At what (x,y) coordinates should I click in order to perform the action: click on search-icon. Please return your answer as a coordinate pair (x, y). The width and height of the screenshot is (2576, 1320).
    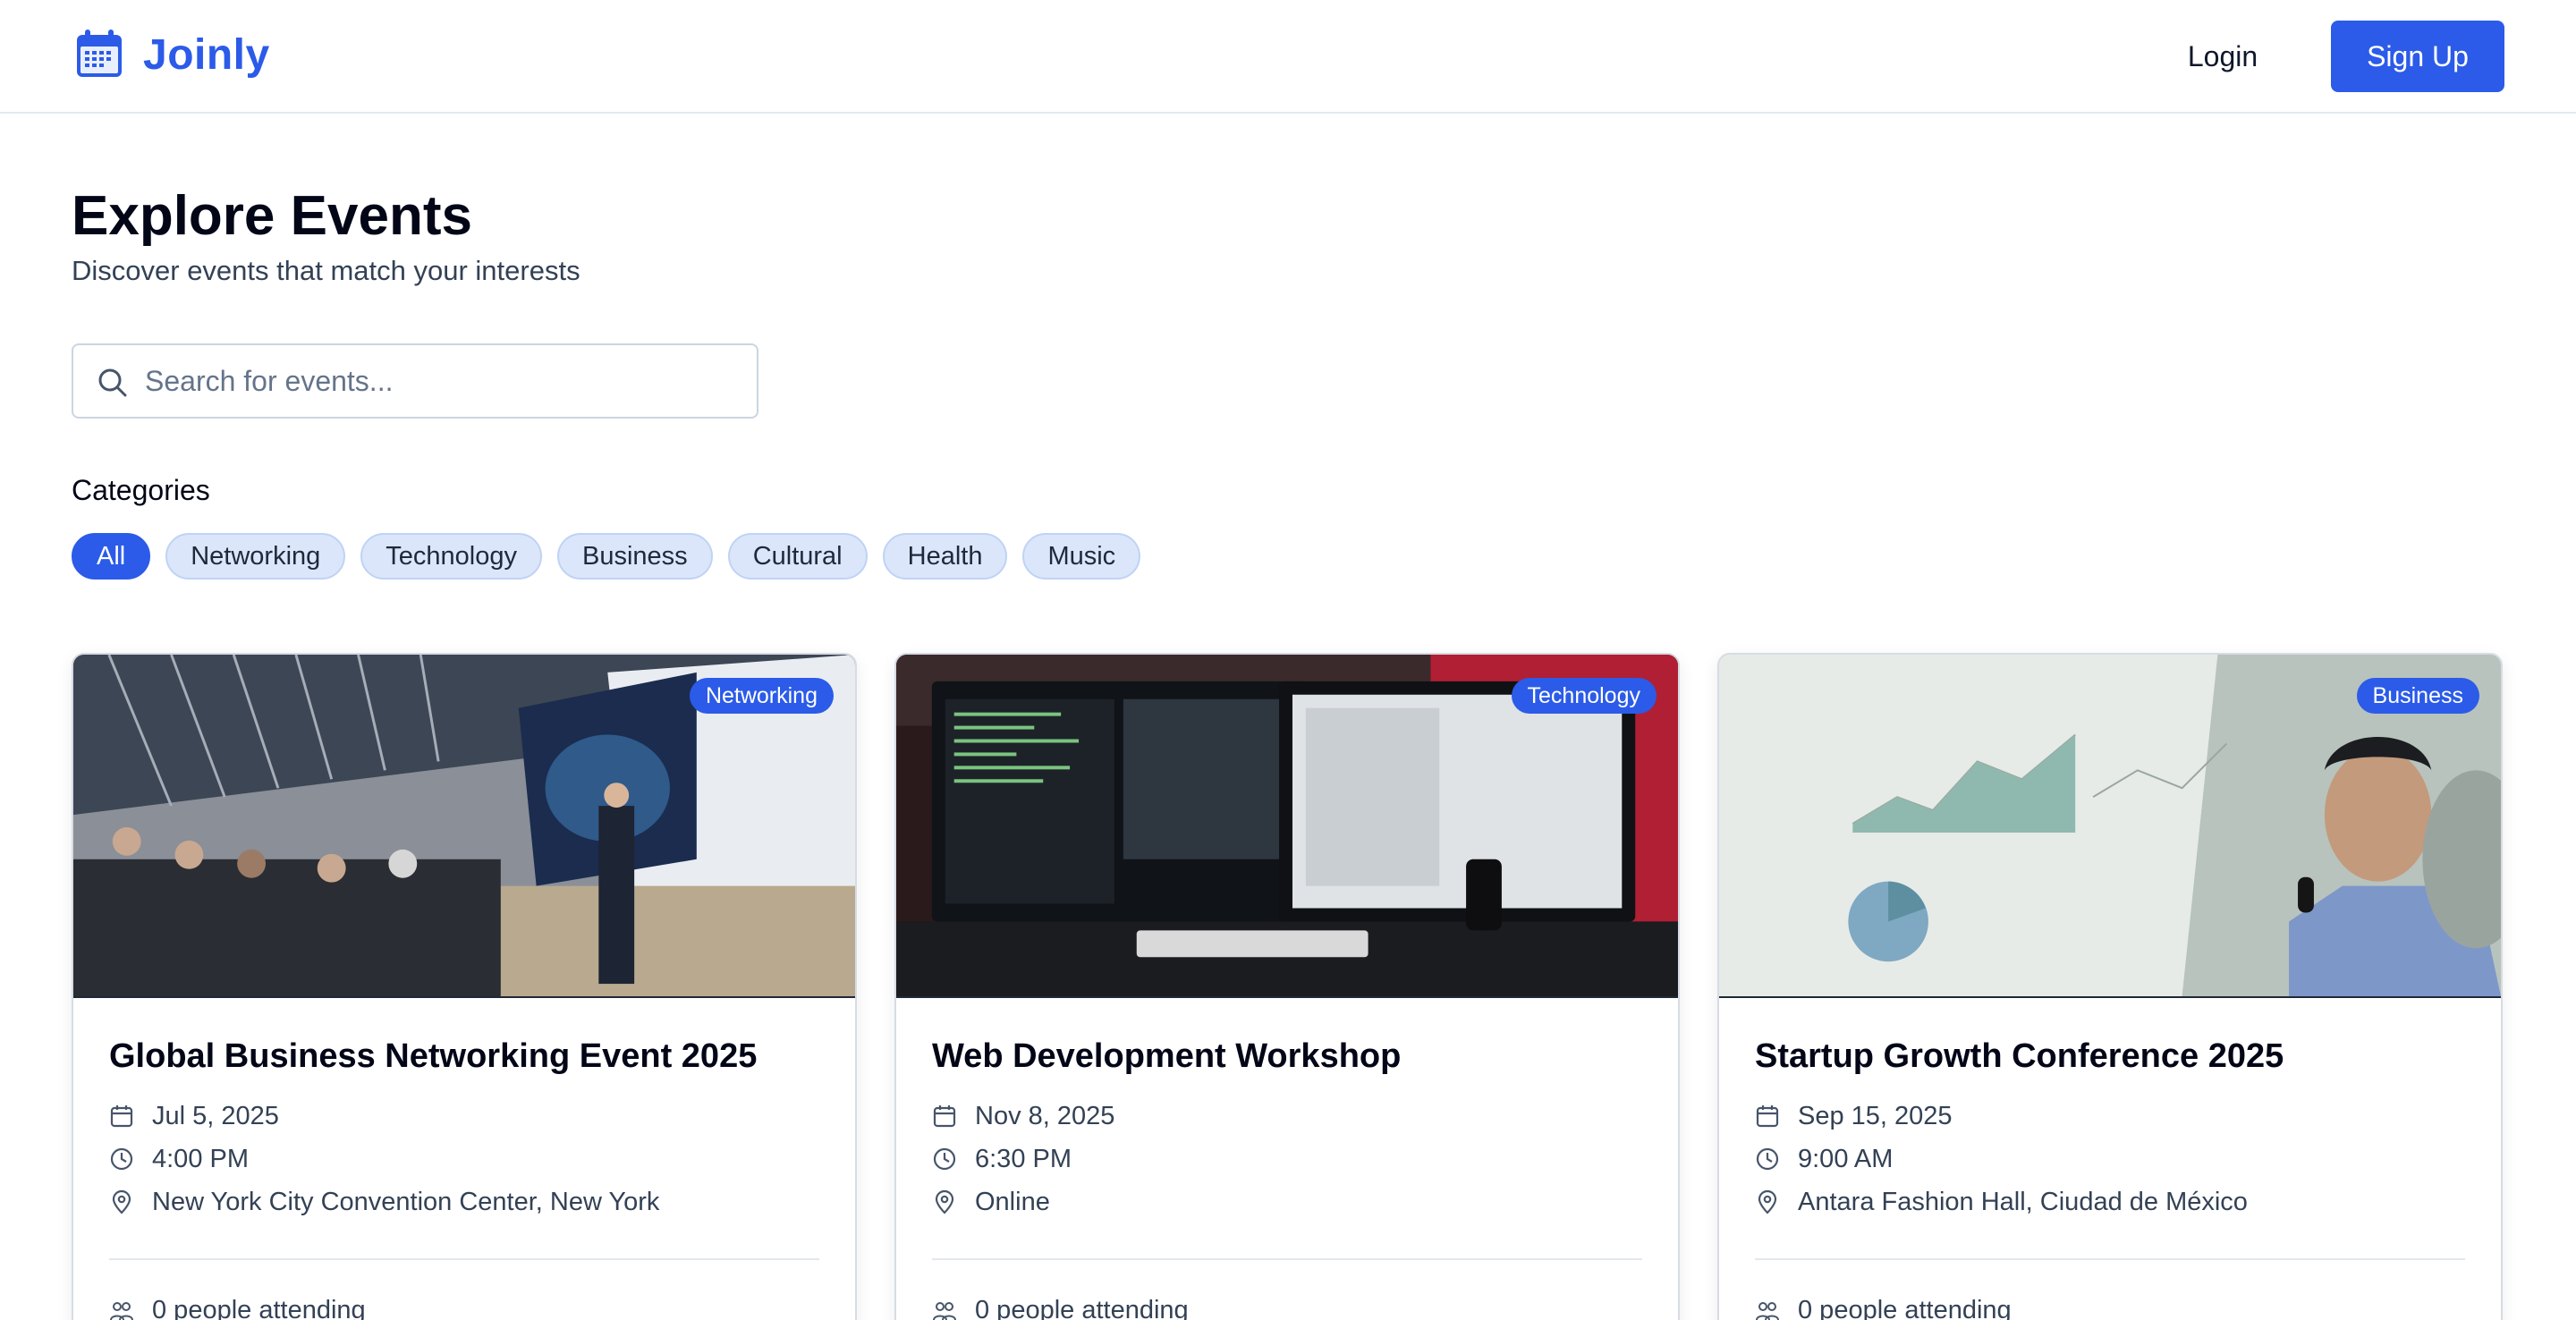
    Looking at the image, I should click on (112, 382).